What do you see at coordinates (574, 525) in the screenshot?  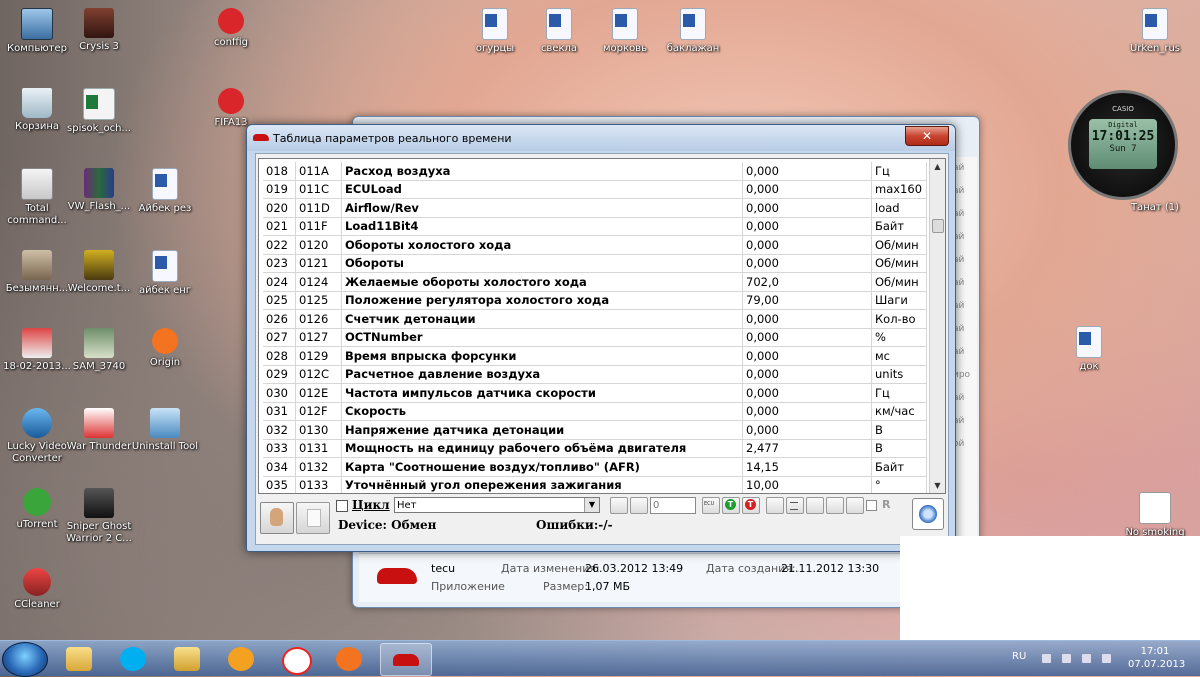 I see `errors-status: Ошибки:-/-` at bounding box center [574, 525].